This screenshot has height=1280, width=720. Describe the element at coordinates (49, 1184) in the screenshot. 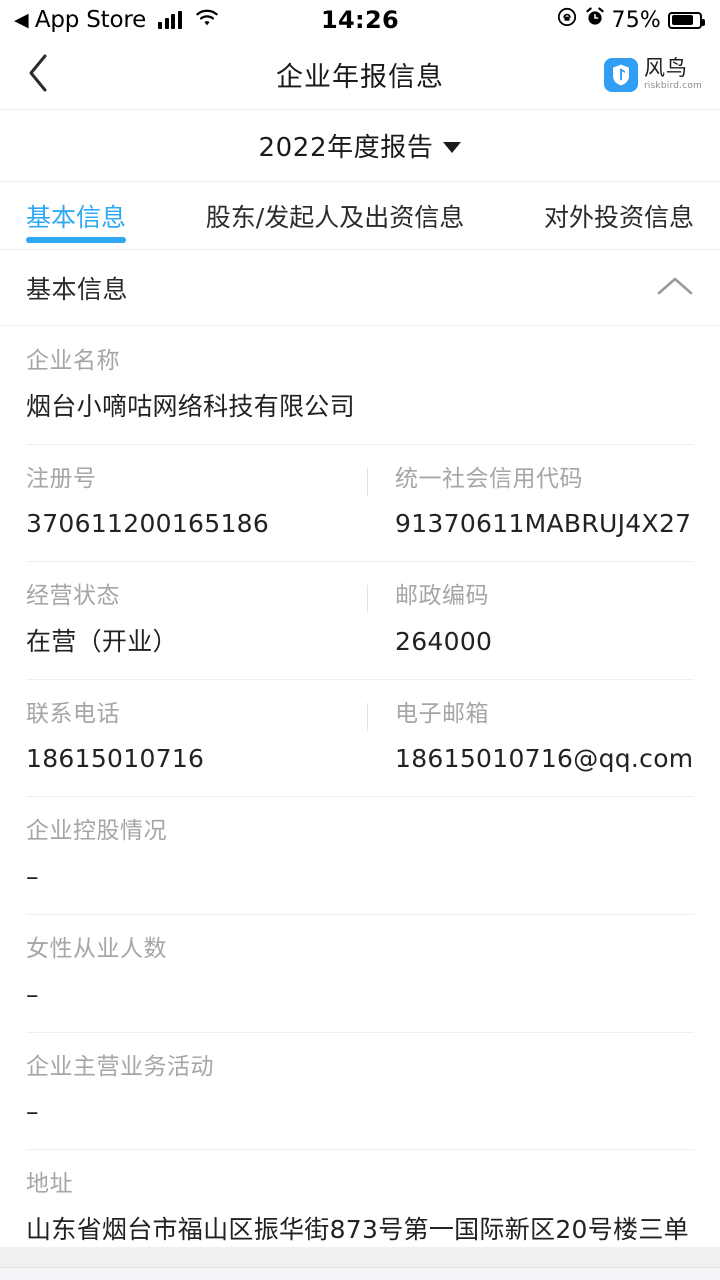

I see `field-address-label: 地址` at that location.